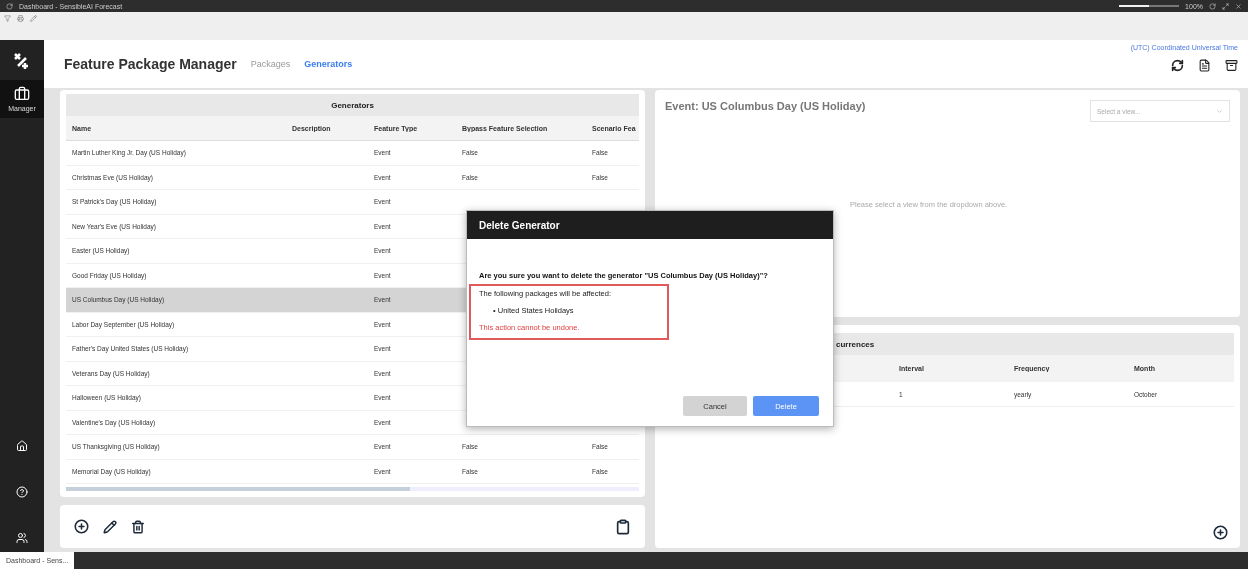  I want to click on refresh-icon, so click(1177, 65).